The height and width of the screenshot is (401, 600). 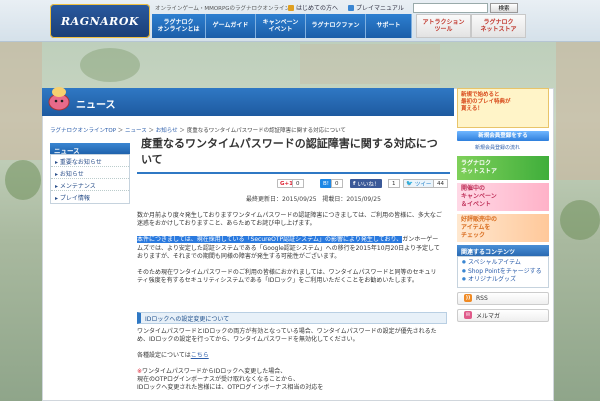 What do you see at coordinates (351, 7) in the screenshot?
I see `book-icon` at bounding box center [351, 7].